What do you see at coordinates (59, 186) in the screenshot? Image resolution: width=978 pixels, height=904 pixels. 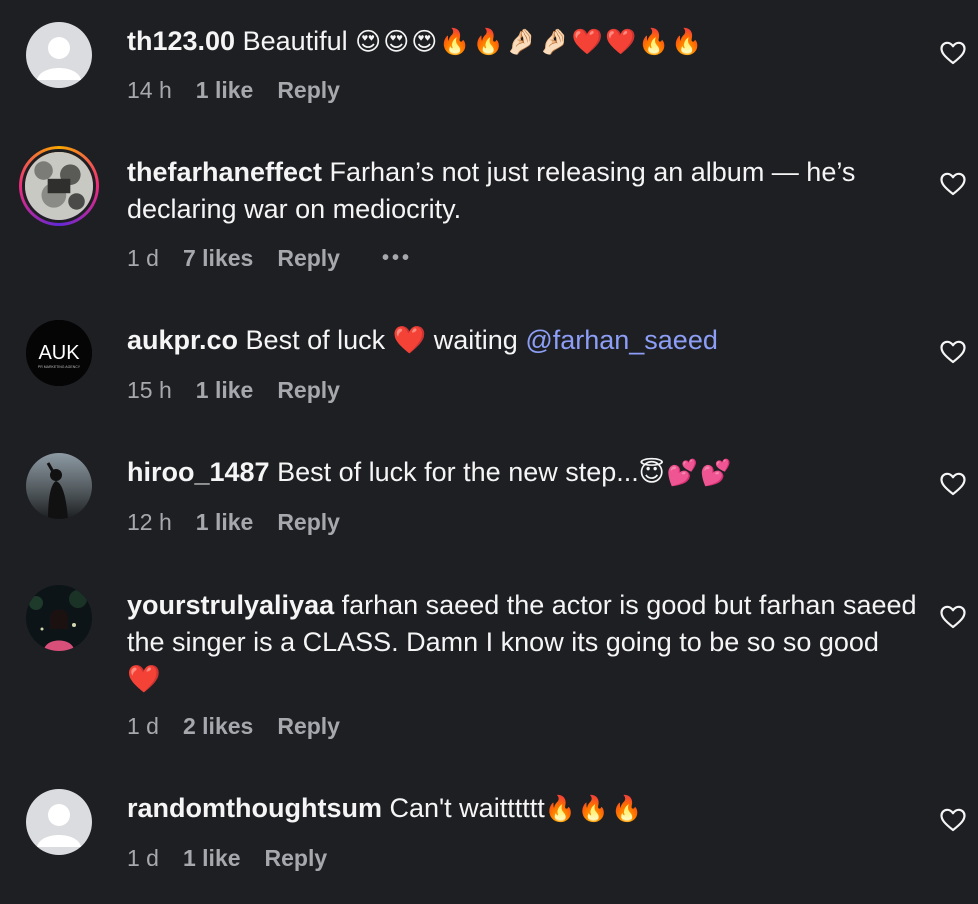 I see `story-ring-avatar` at bounding box center [59, 186].